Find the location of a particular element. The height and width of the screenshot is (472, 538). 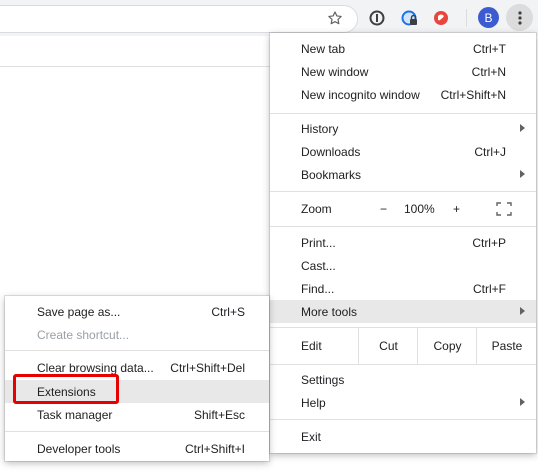

edit-label: Edit is located at coordinates (311, 346).